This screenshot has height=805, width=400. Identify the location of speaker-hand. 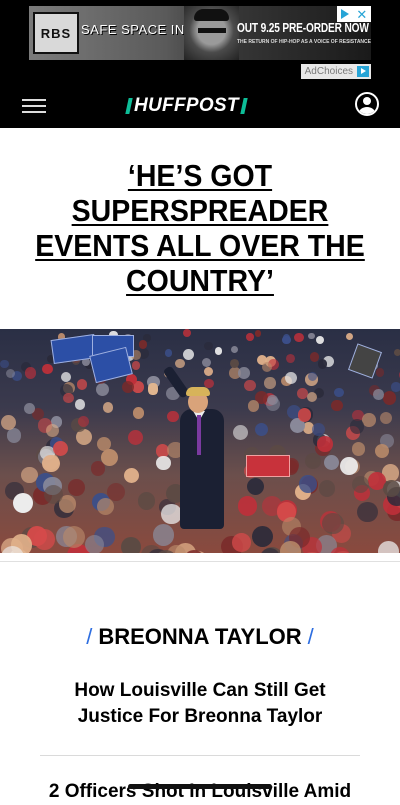
(153, 389).